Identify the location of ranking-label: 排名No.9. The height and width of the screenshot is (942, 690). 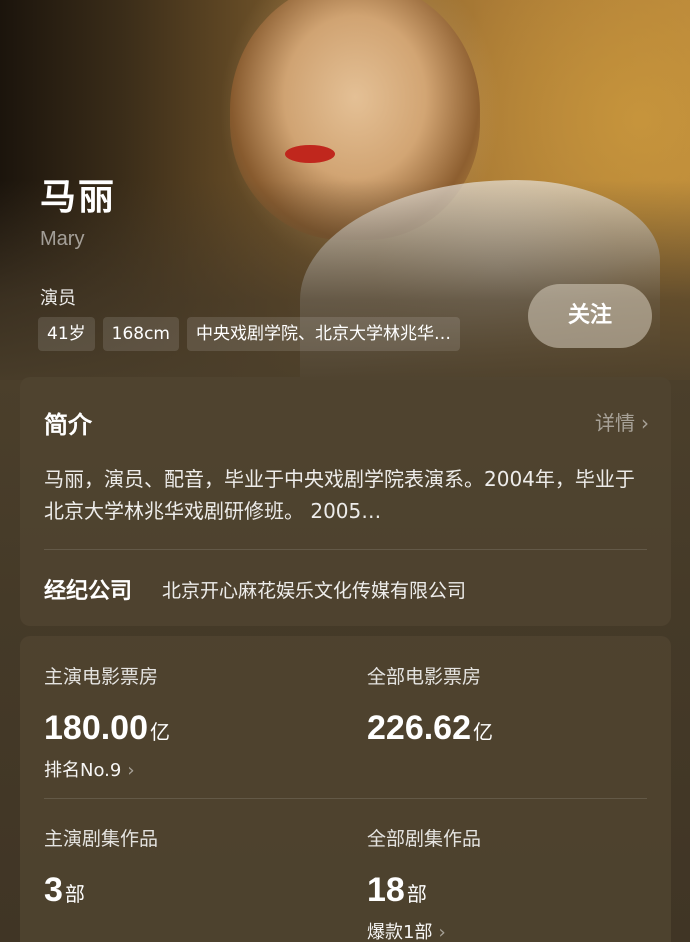
(83, 770).